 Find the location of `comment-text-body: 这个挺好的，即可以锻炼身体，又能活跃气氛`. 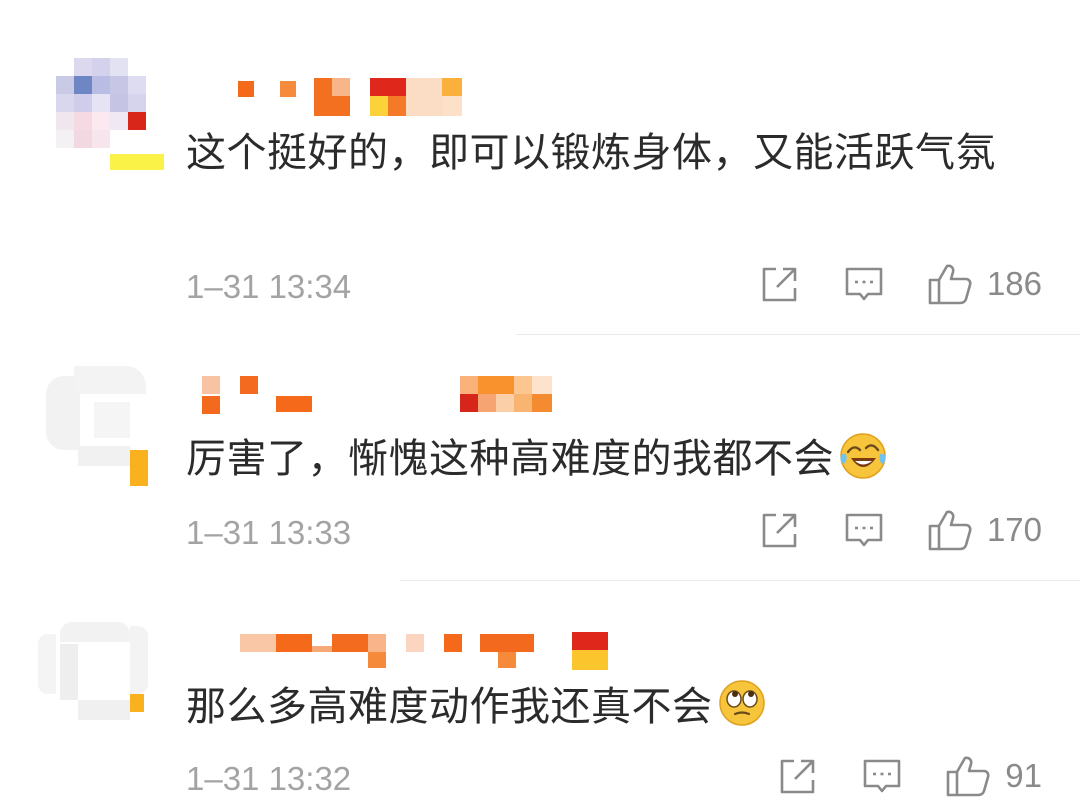

comment-text-body: 这个挺好的，即可以锻炼身体，又能活跃气氛 is located at coordinates (591, 153).